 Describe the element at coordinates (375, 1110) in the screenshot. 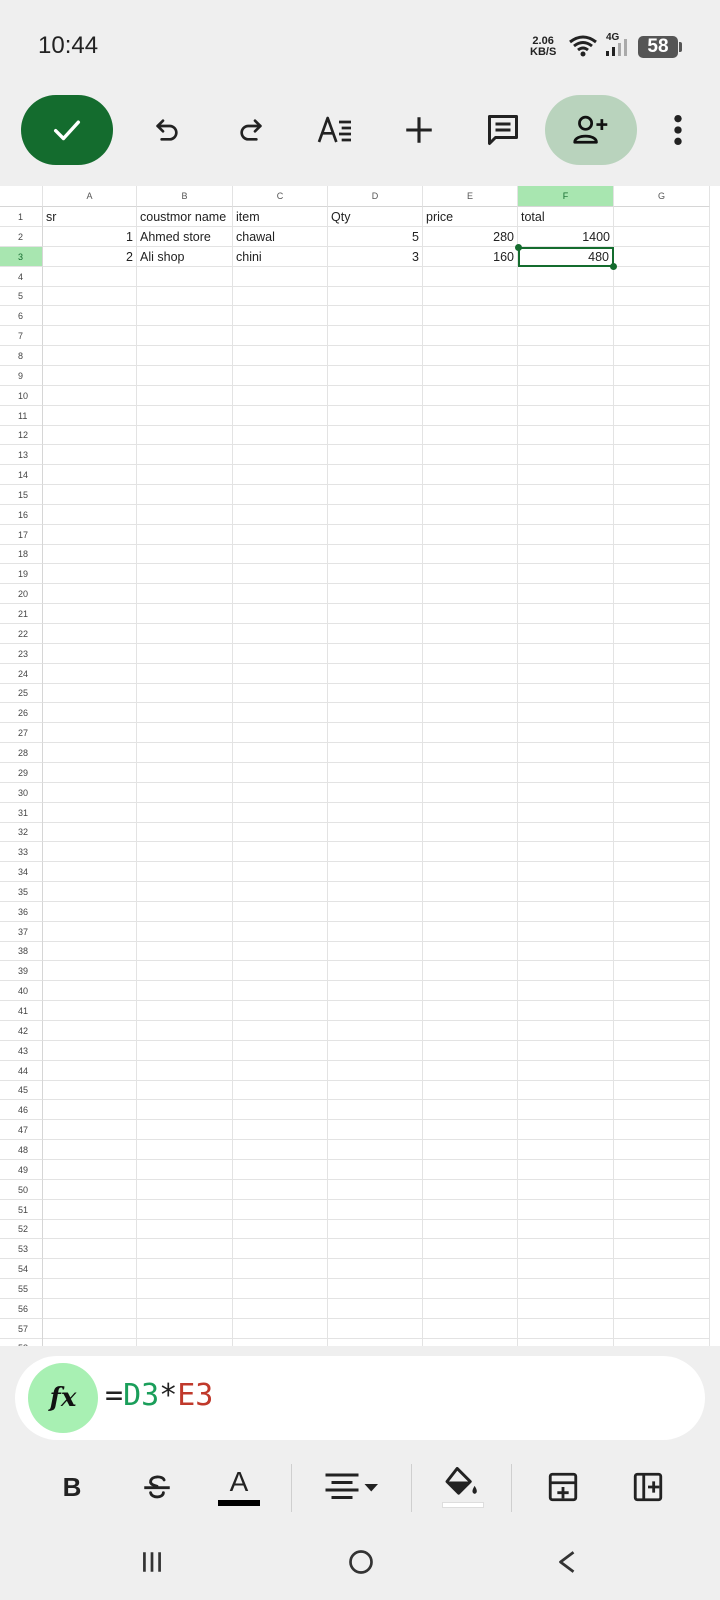

I see `cell-d46` at that location.